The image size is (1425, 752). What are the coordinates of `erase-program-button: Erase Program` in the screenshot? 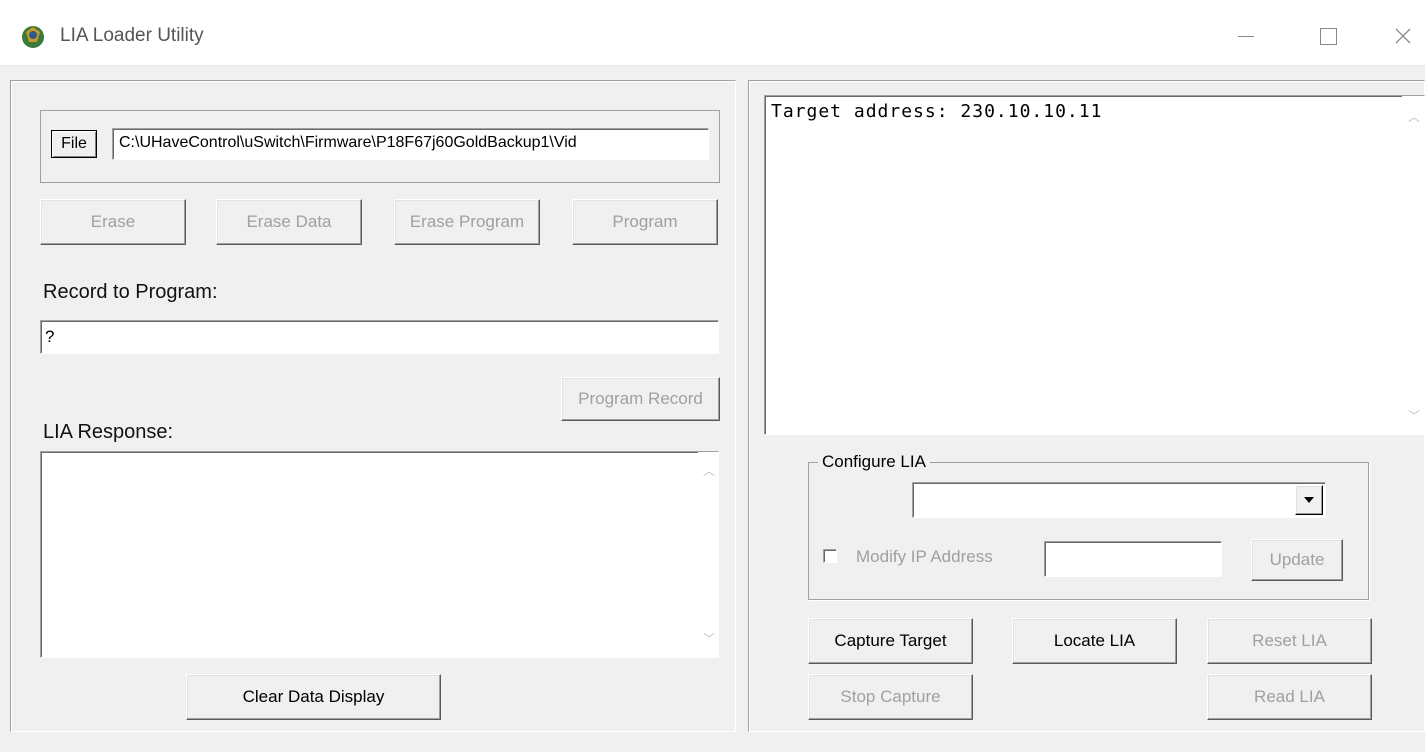 It's located at (467, 222).